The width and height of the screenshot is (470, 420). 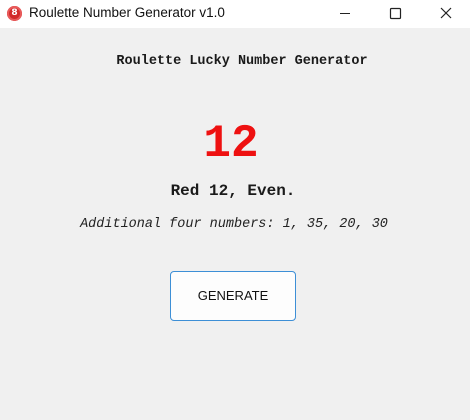 I want to click on minimize-icon, so click(x=345, y=13).